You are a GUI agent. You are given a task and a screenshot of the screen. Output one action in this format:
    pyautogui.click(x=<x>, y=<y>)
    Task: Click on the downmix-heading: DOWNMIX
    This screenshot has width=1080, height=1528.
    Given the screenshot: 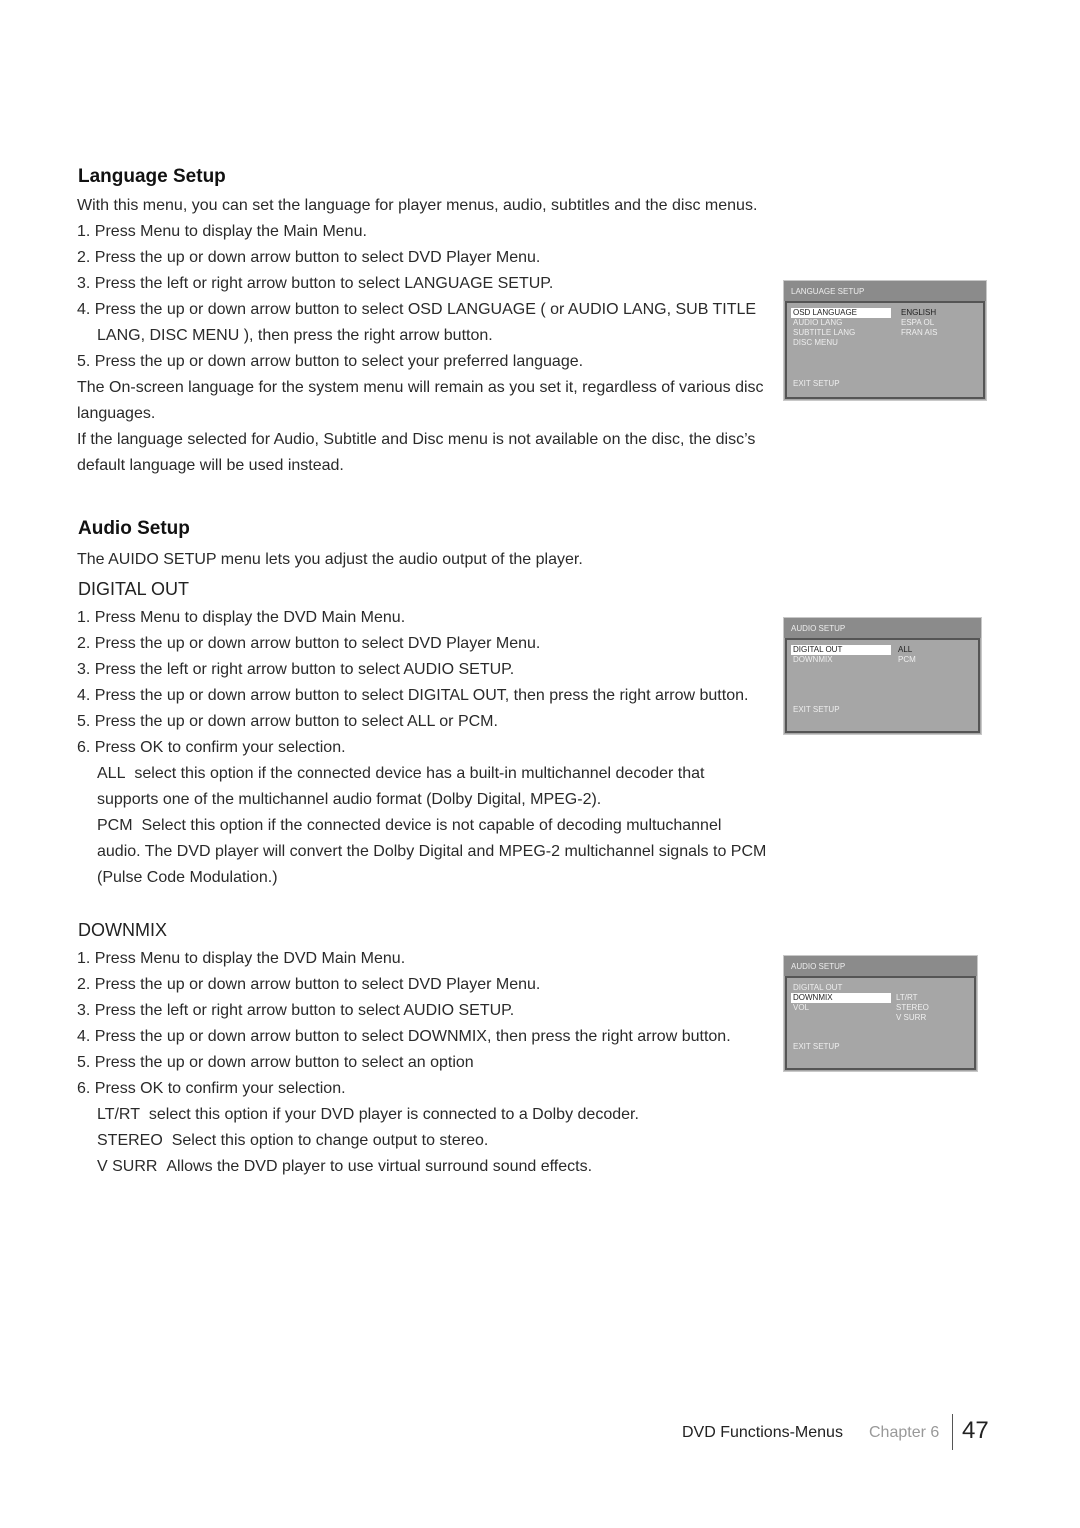 What is the action you would take?
    pyautogui.click(x=122, y=930)
    